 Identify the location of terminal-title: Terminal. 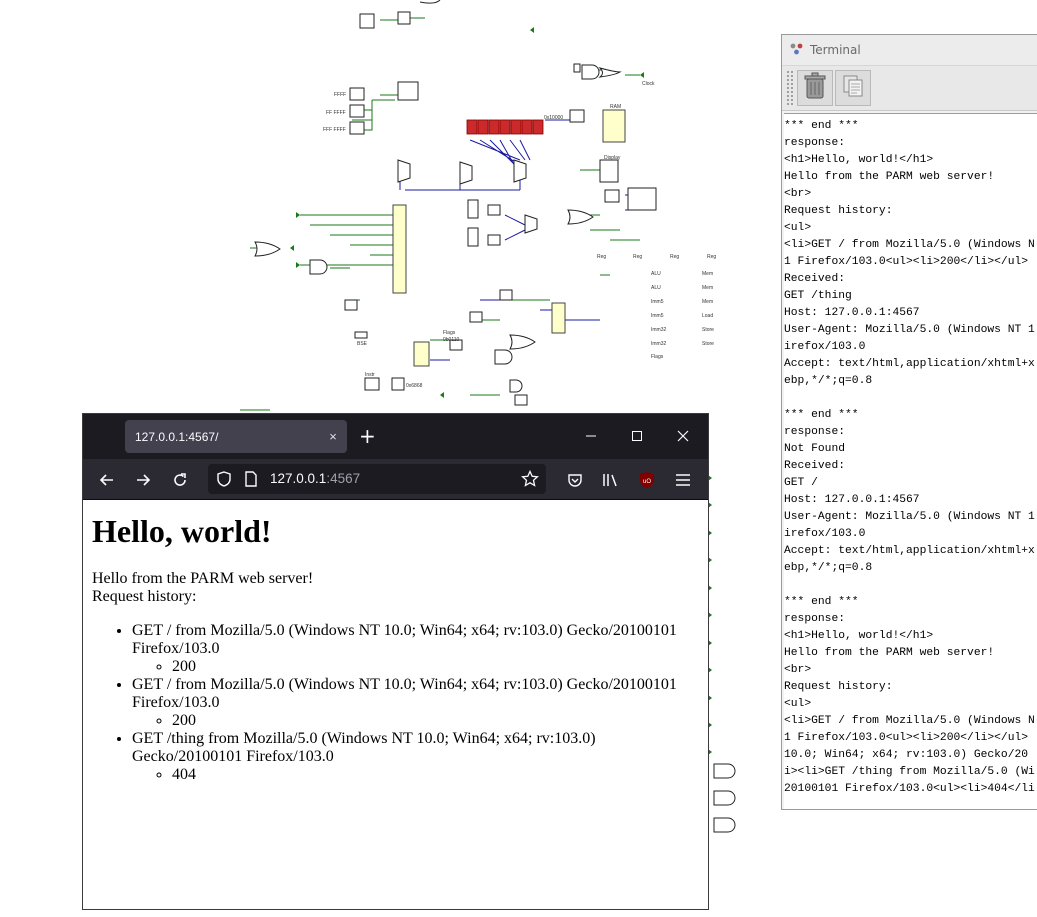
(835, 50).